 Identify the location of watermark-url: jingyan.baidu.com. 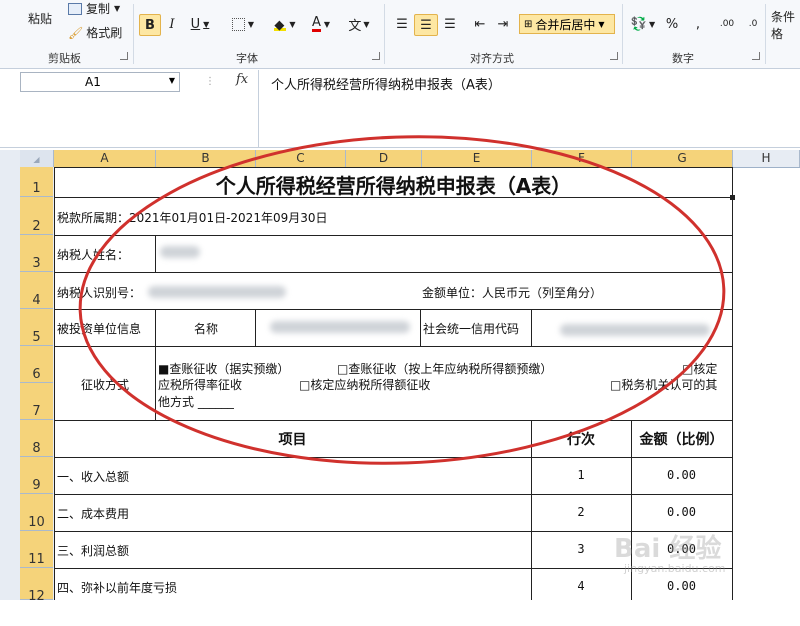
(675, 568).